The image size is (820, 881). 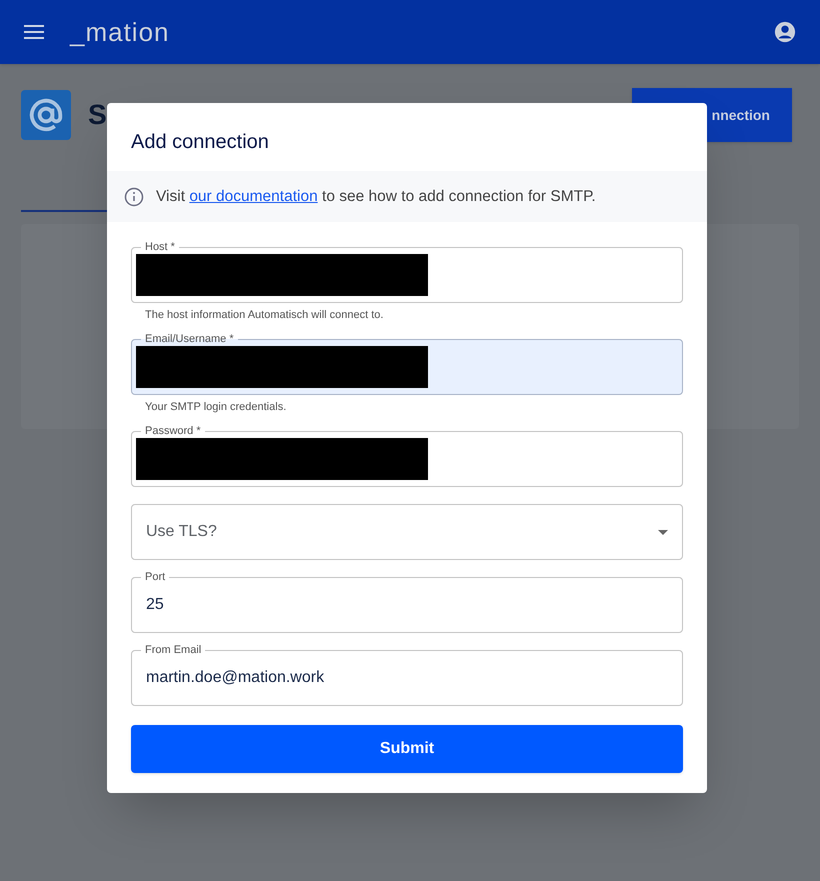 I want to click on select-field: Use TLS?, so click(x=407, y=532).